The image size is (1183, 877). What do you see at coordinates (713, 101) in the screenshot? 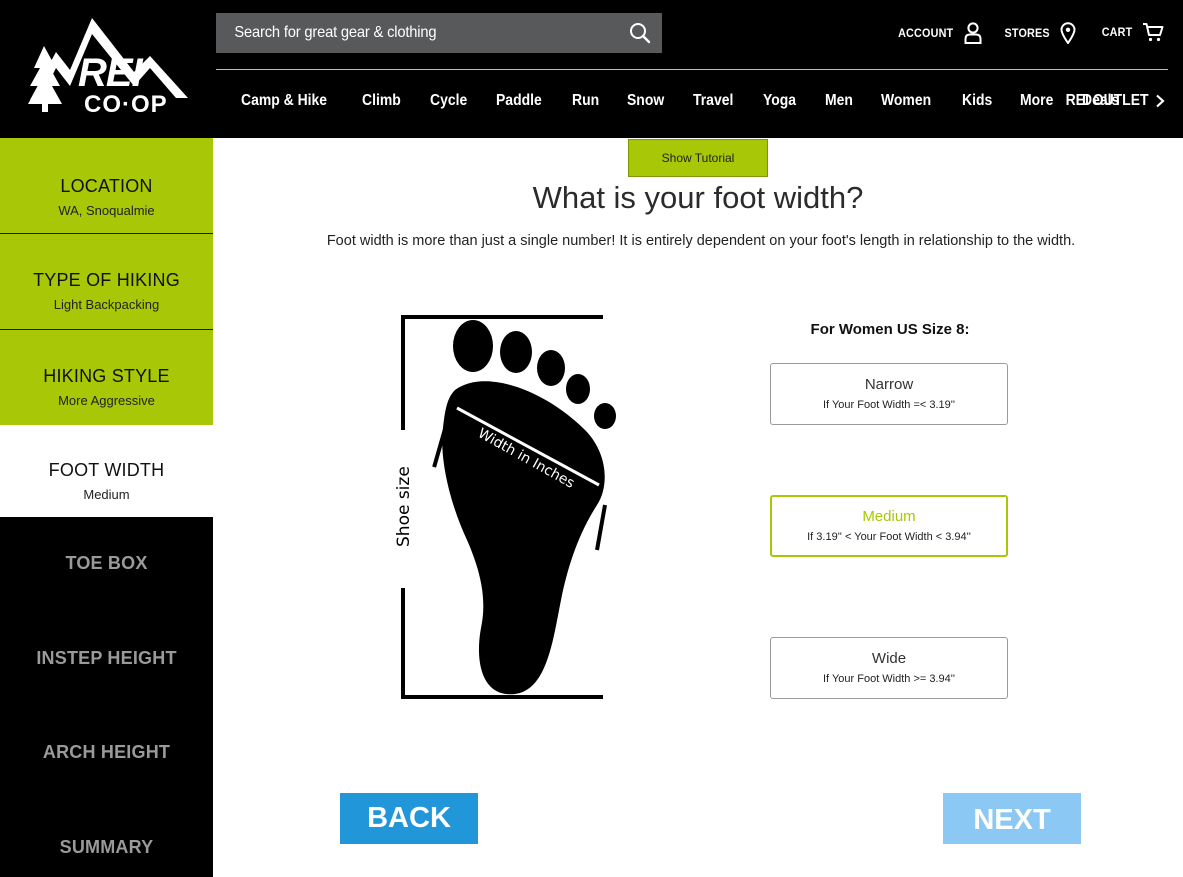
I see `nav-travel: Travel` at bounding box center [713, 101].